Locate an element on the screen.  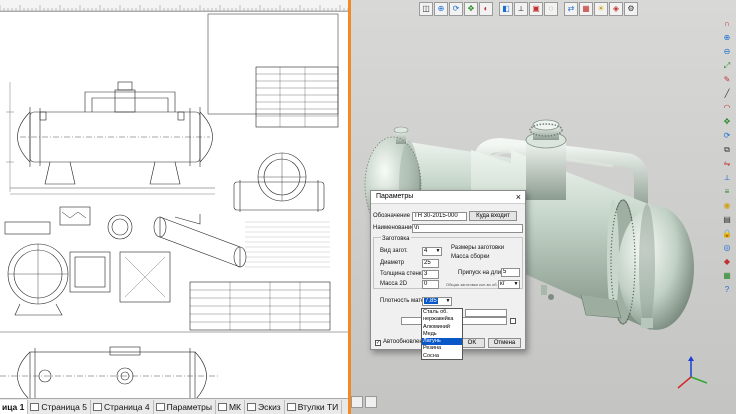
section-icon: ◧ is located at coordinates (506, 9).